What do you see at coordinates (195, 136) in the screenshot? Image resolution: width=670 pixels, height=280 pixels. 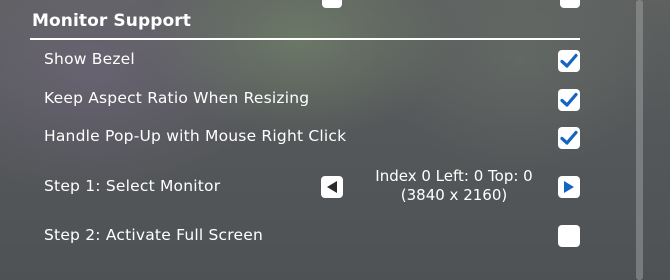 I see `handle-popup-label: Handle Pop-Up with Mouse Right Click` at bounding box center [195, 136].